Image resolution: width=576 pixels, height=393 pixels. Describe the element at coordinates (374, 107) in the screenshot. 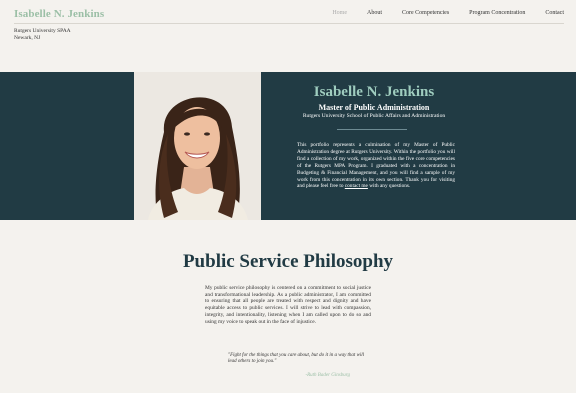

I see `hero-degree: Master of Public Administration` at that location.